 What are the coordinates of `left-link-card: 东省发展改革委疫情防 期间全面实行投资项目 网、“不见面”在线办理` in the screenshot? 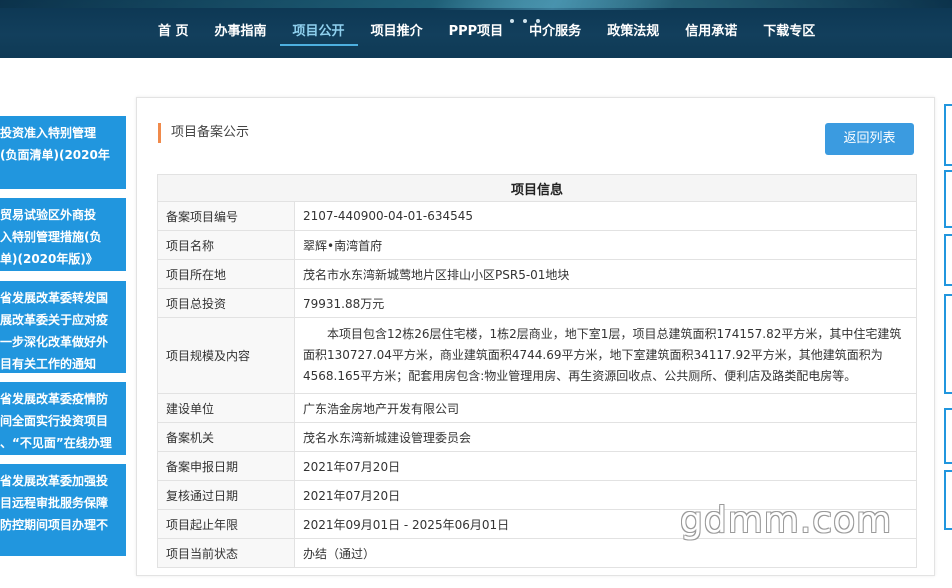 It's located at (63, 418).